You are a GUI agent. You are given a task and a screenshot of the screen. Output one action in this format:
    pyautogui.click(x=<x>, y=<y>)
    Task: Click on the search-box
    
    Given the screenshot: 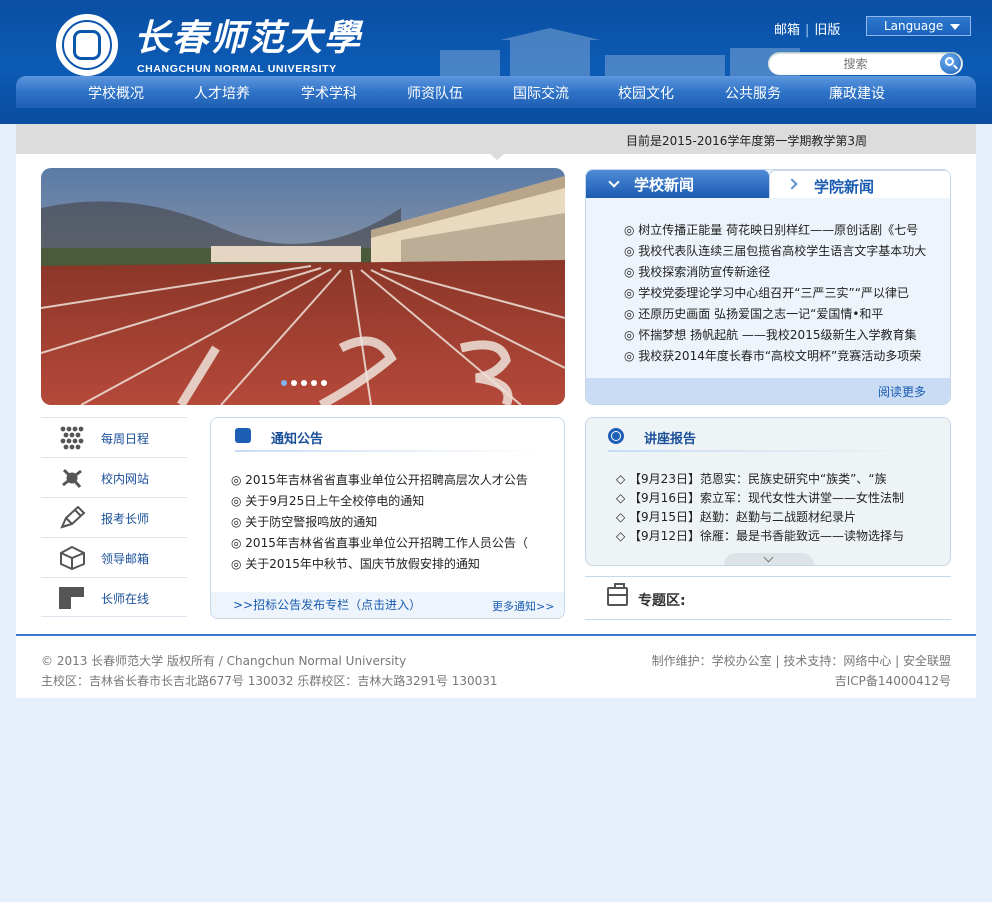 What is the action you would take?
    pyautogui.click(x=865, y=63)
    